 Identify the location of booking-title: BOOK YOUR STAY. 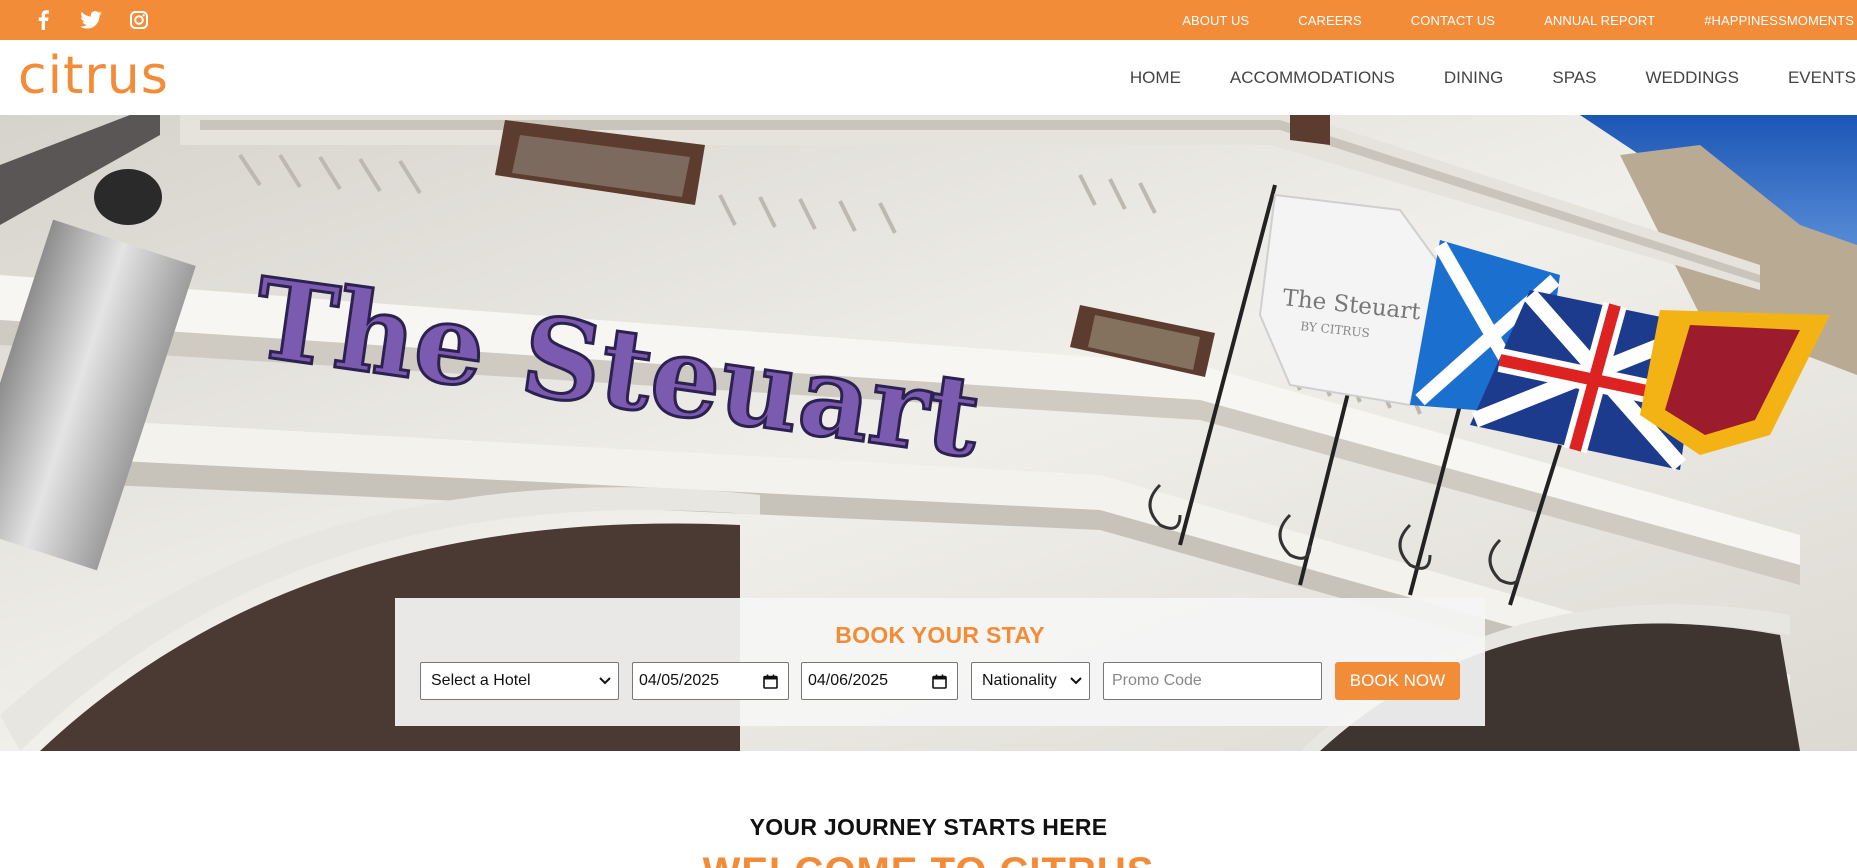
(940, 635).